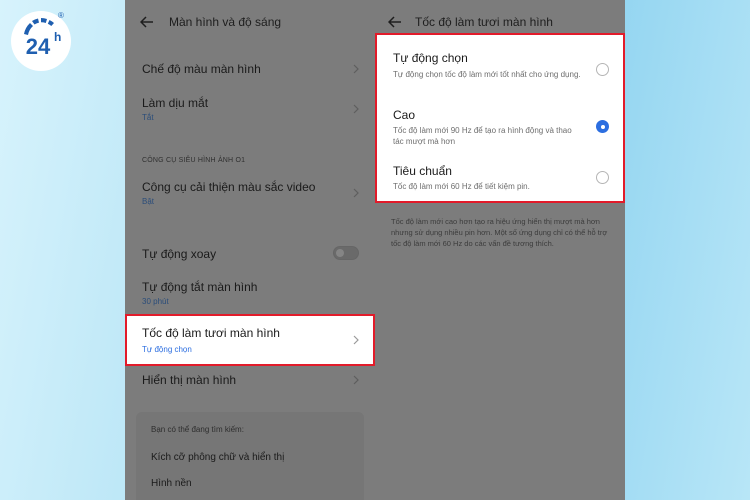  Describe the element at coordinates (430, 58) in the screenshot. I see `option-title: Tự động chọn` at that location.